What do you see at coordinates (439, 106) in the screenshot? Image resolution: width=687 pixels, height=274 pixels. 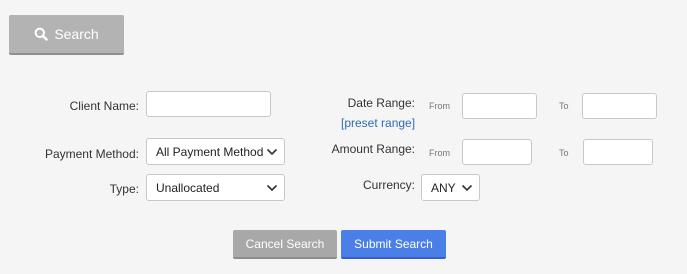 I see `date-from-label: From` at bounding box center [439, 106].